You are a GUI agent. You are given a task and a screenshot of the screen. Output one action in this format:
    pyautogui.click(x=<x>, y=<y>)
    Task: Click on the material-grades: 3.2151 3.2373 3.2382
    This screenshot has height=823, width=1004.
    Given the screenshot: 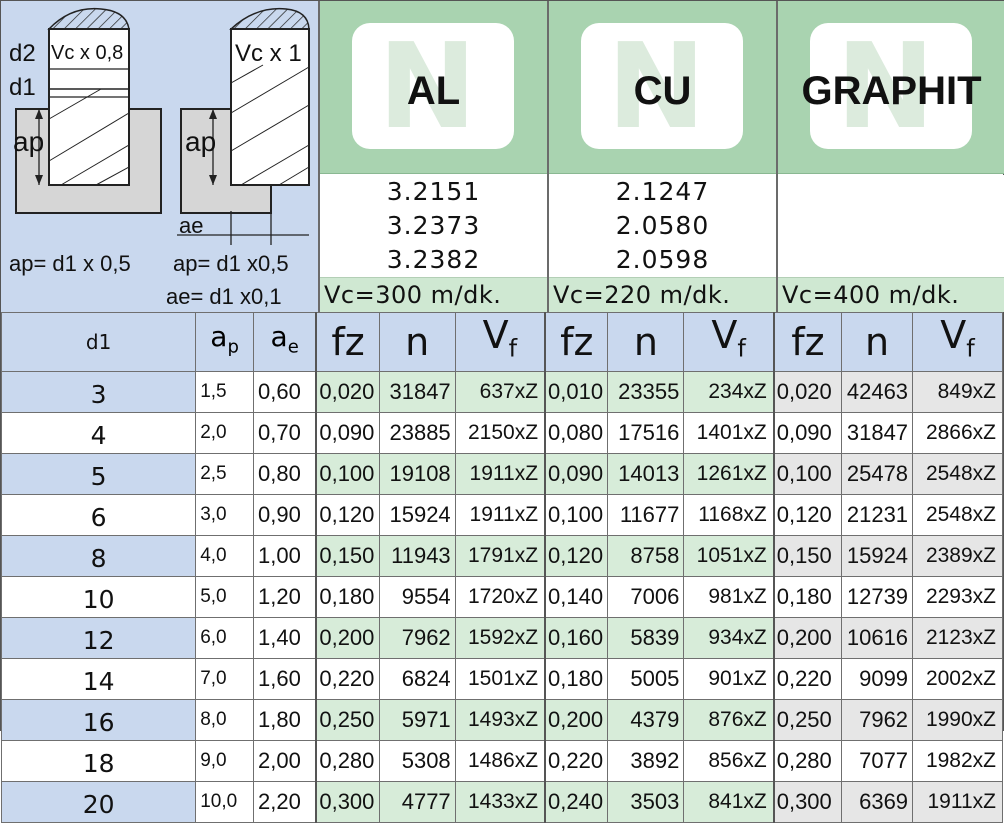 What is the action you would take?
    pyautogui.click(x=433, y=226)
    